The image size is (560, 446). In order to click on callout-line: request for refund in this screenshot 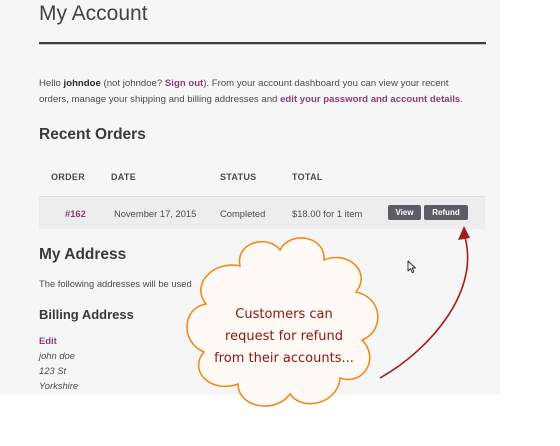, I will do `click(284, 336)`.